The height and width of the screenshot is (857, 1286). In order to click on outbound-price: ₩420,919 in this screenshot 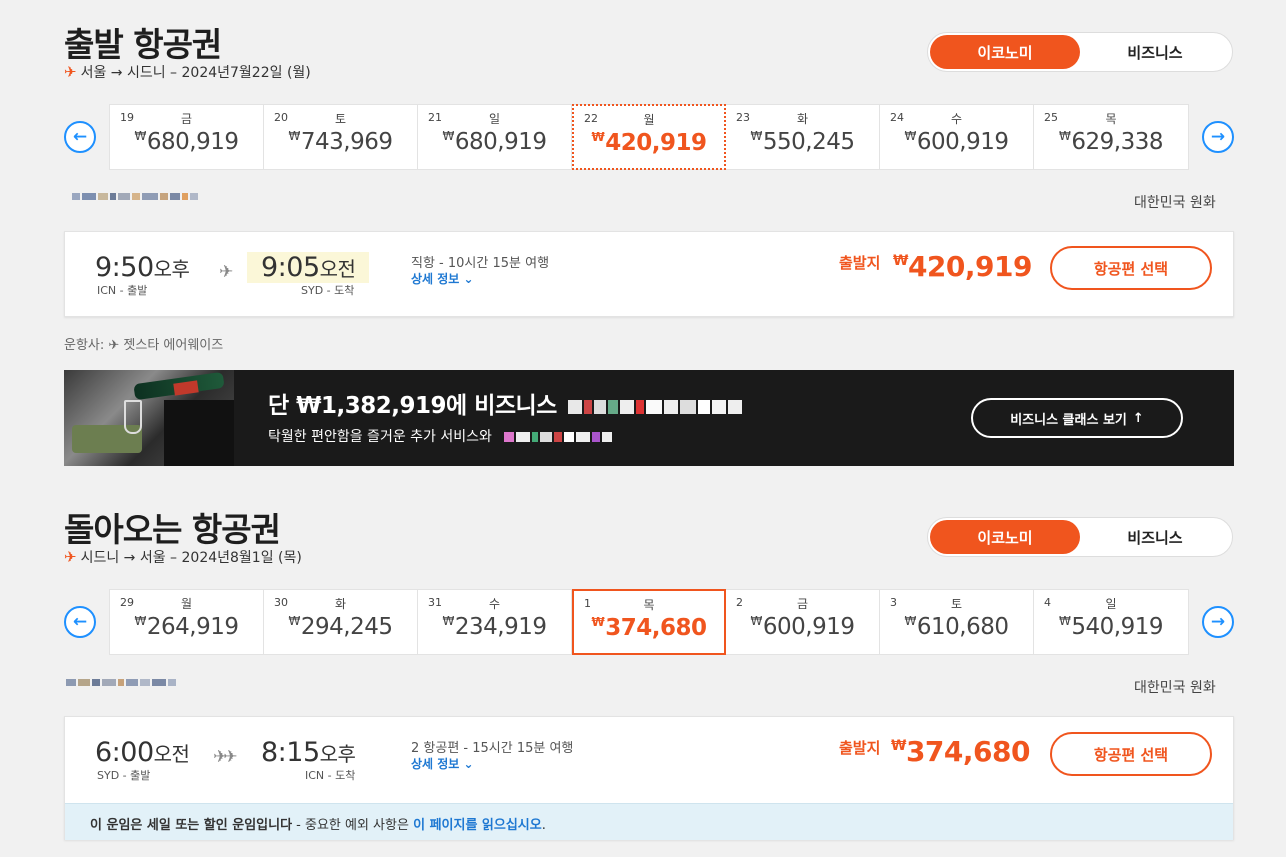, I will do `click(962, 266)`.